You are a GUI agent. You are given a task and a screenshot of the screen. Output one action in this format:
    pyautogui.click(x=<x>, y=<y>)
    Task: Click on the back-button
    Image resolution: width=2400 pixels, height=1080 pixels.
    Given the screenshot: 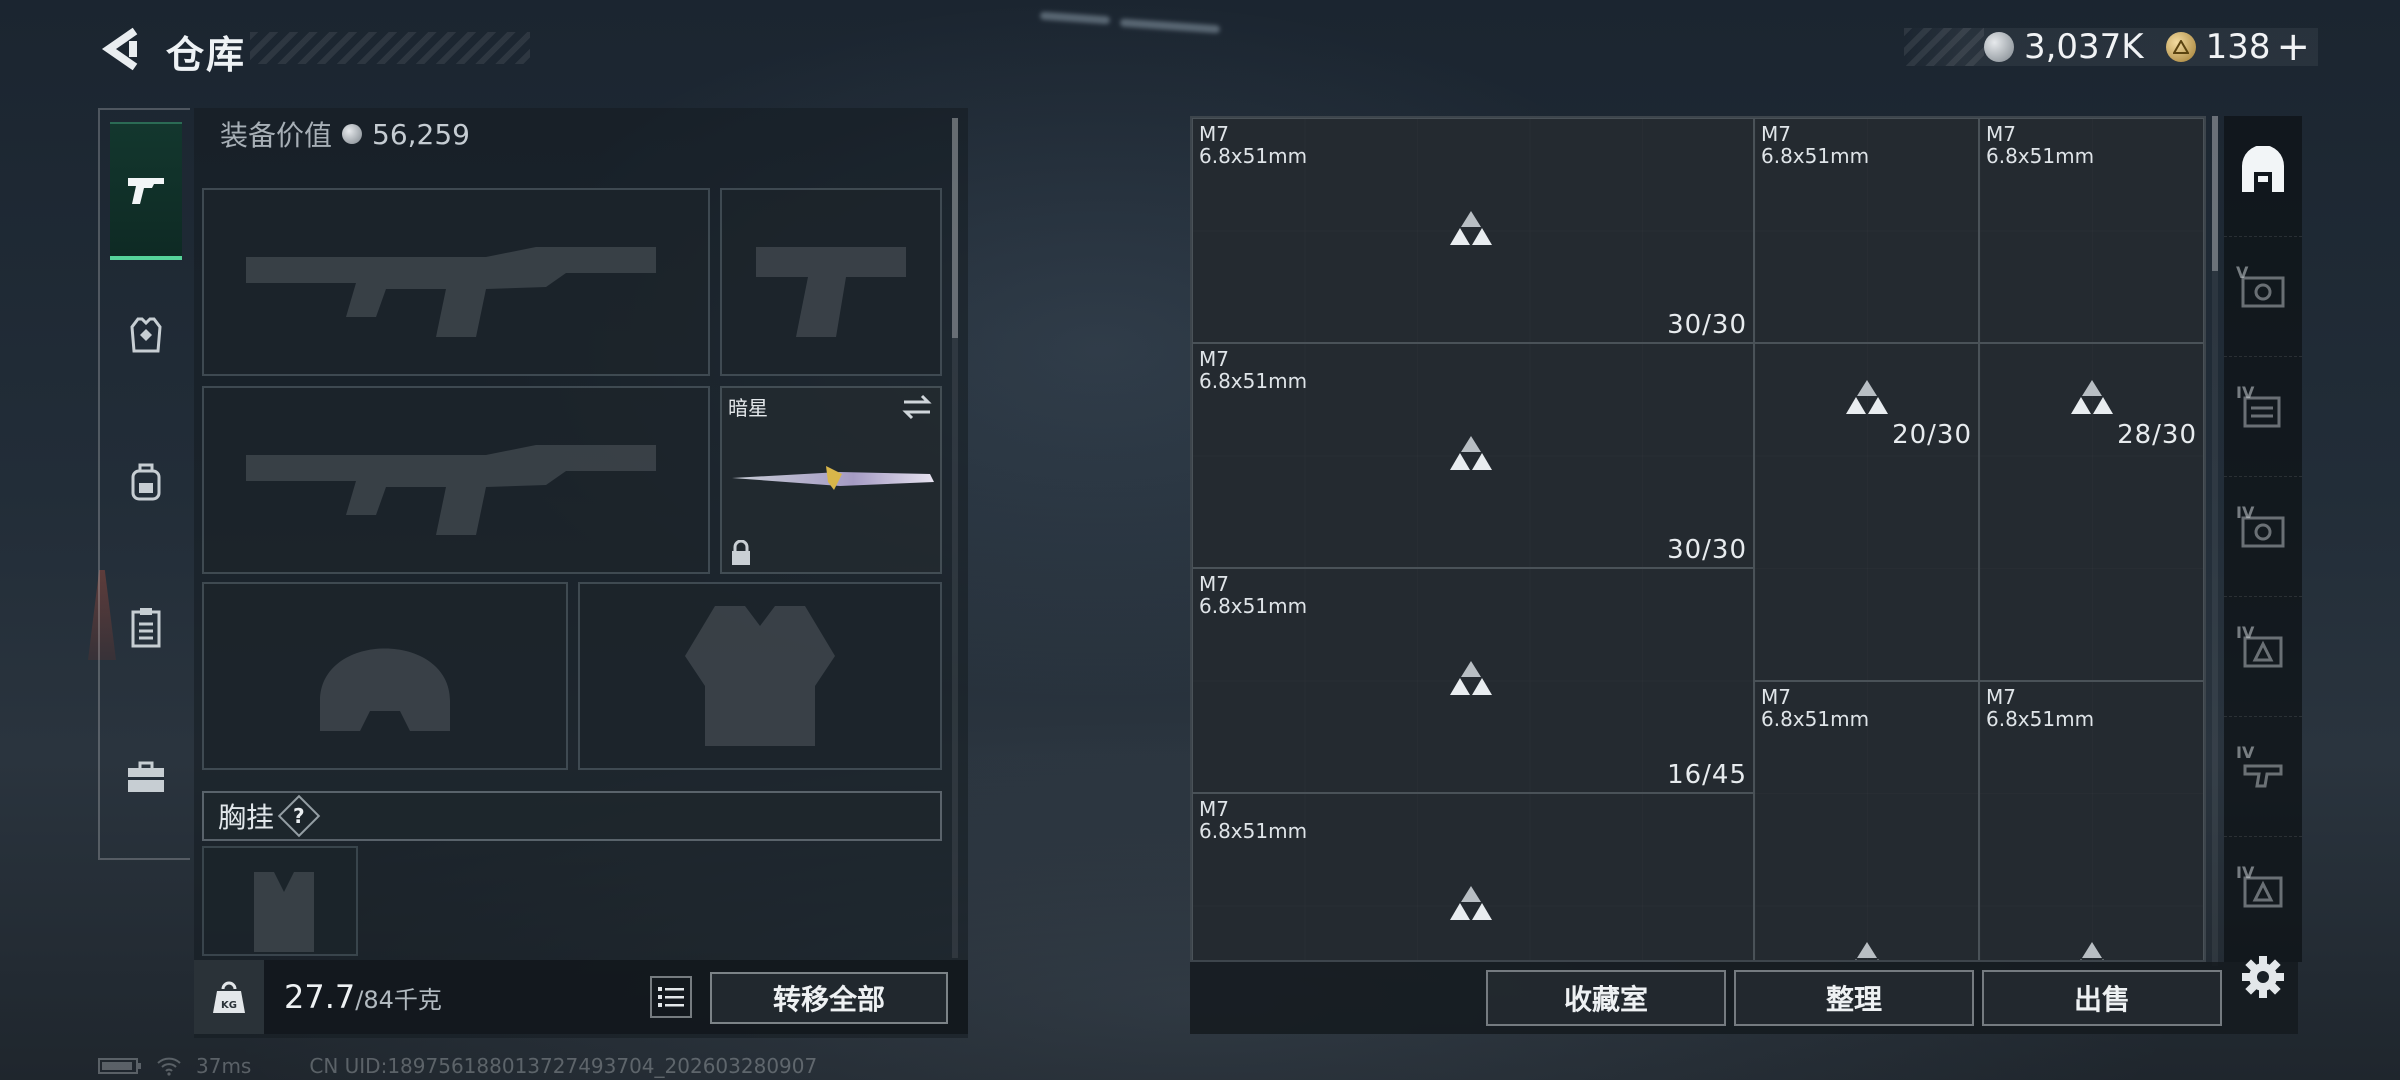 What is the action you would take?
    pyautogui.click(x=121, y=49)
    